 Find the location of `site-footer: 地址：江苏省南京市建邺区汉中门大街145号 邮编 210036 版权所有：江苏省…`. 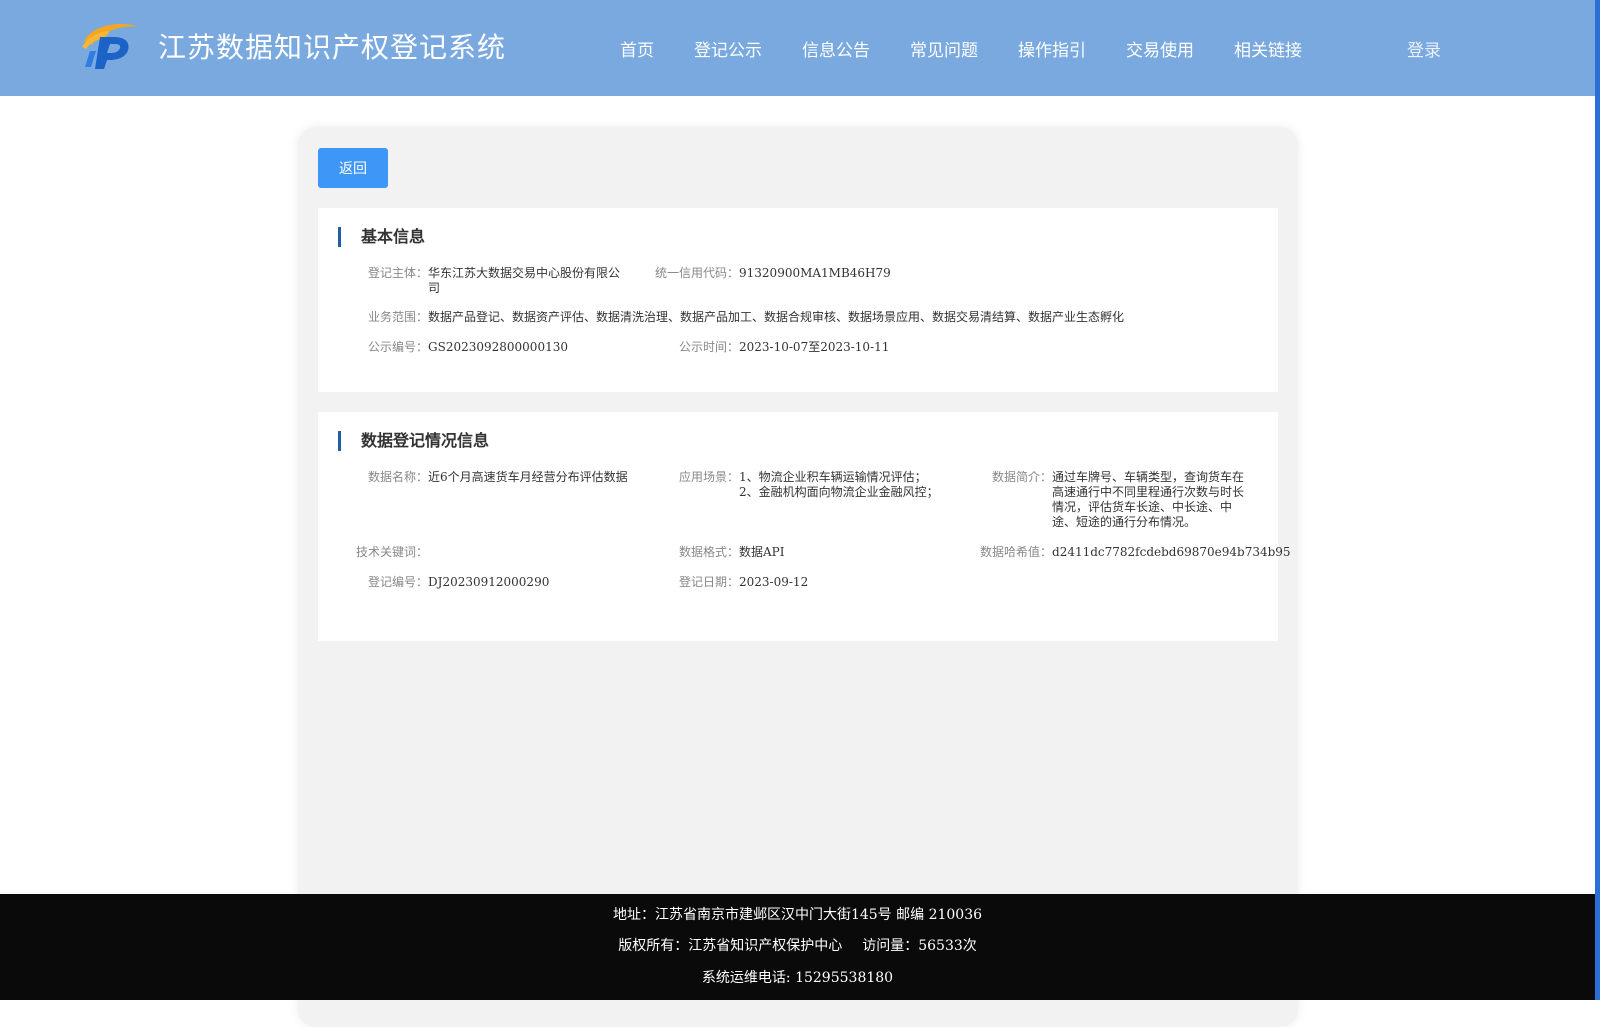

site-footer: 地址：江苏省南京市建邺区汉中门大街145号 邮编 210036 版权所有：江苏省… is located at coordinates (797, 947).